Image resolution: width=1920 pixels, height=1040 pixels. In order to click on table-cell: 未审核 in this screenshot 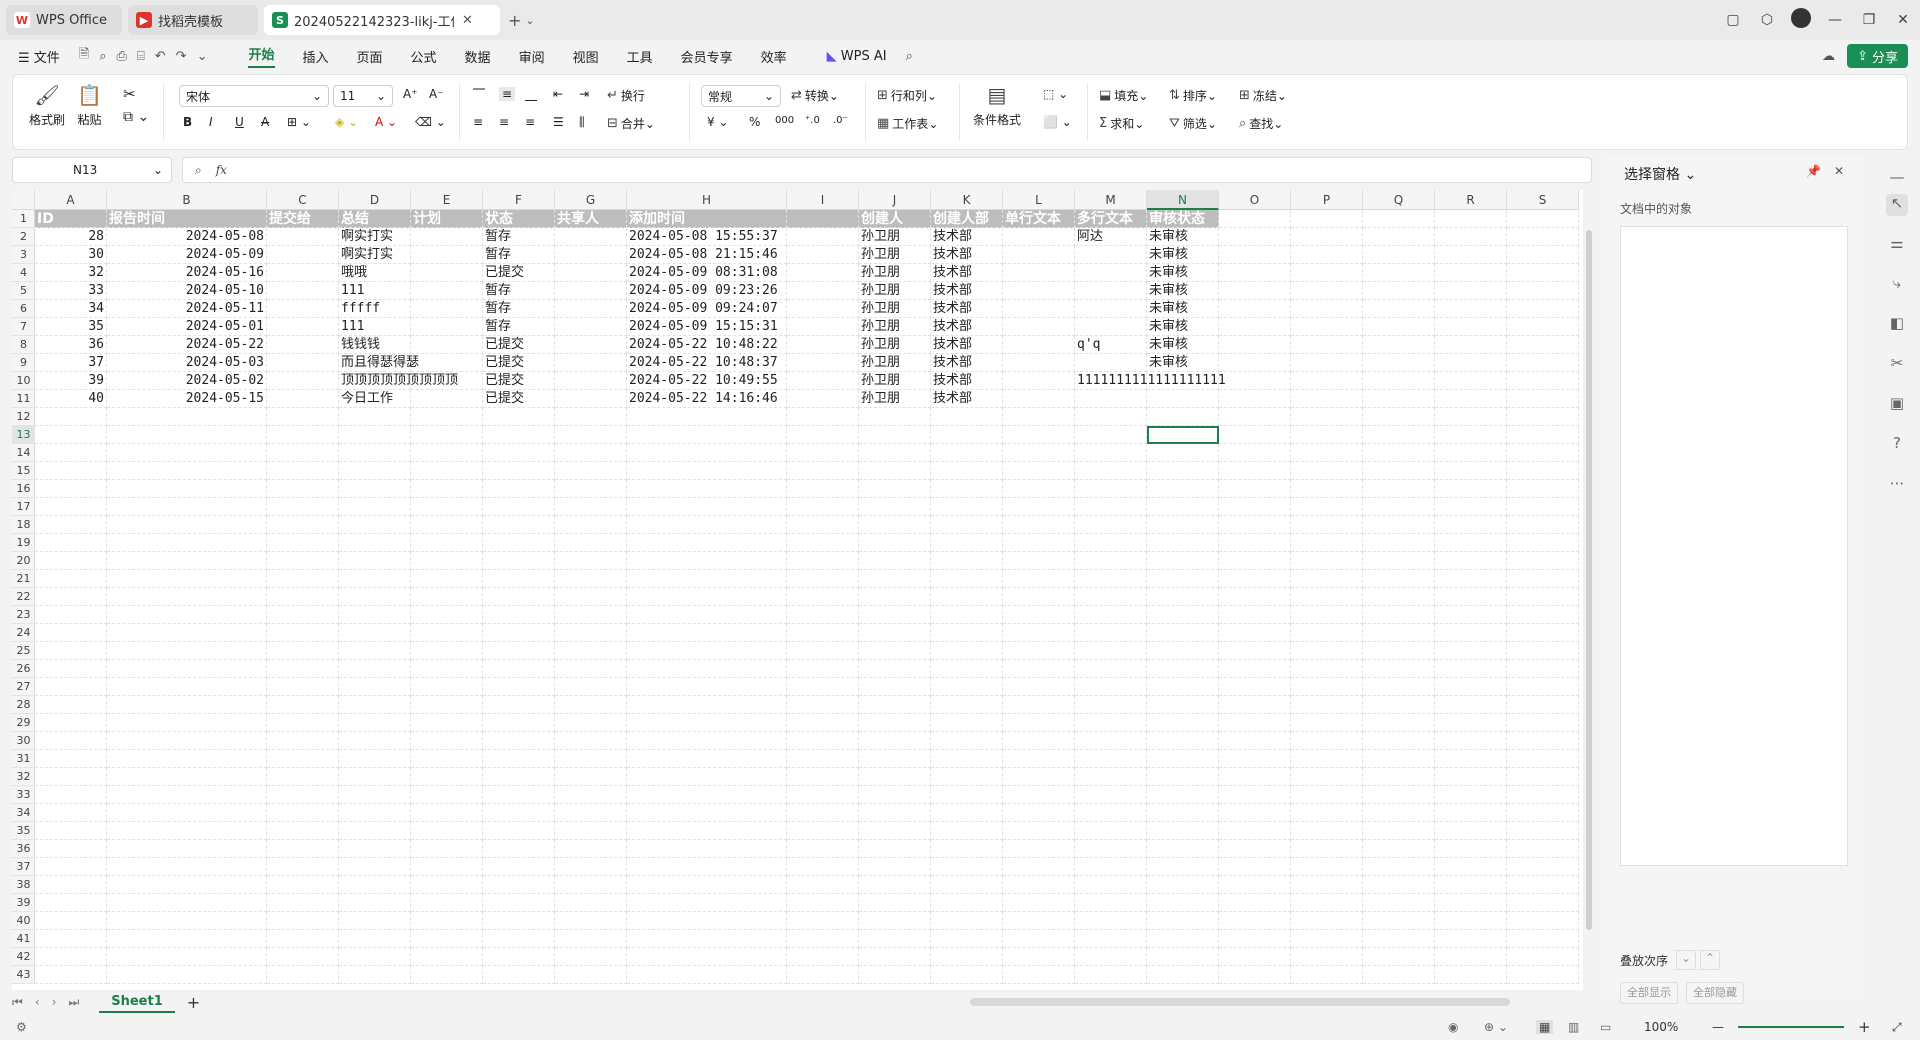, I will do `click(1183, 273)`.